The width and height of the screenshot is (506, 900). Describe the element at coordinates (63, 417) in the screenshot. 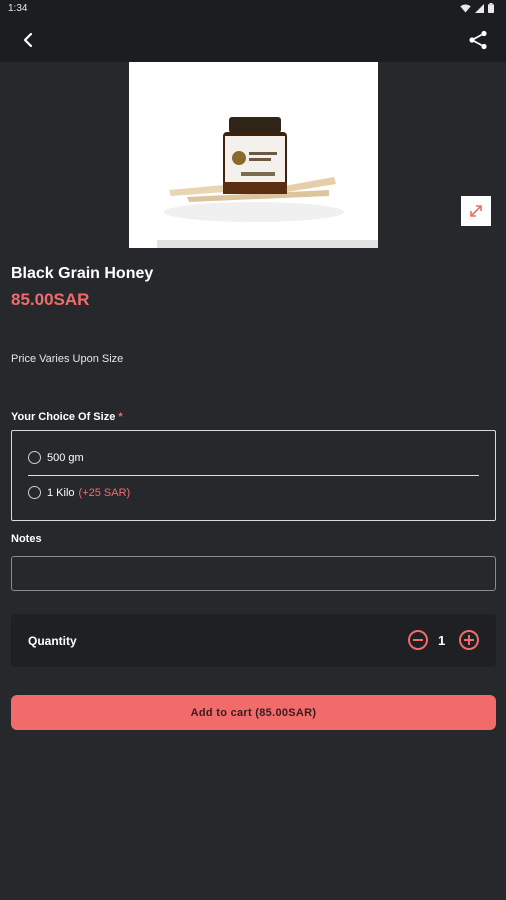

I see `size-choice-label-text: Your Choice Of Size` at that location.